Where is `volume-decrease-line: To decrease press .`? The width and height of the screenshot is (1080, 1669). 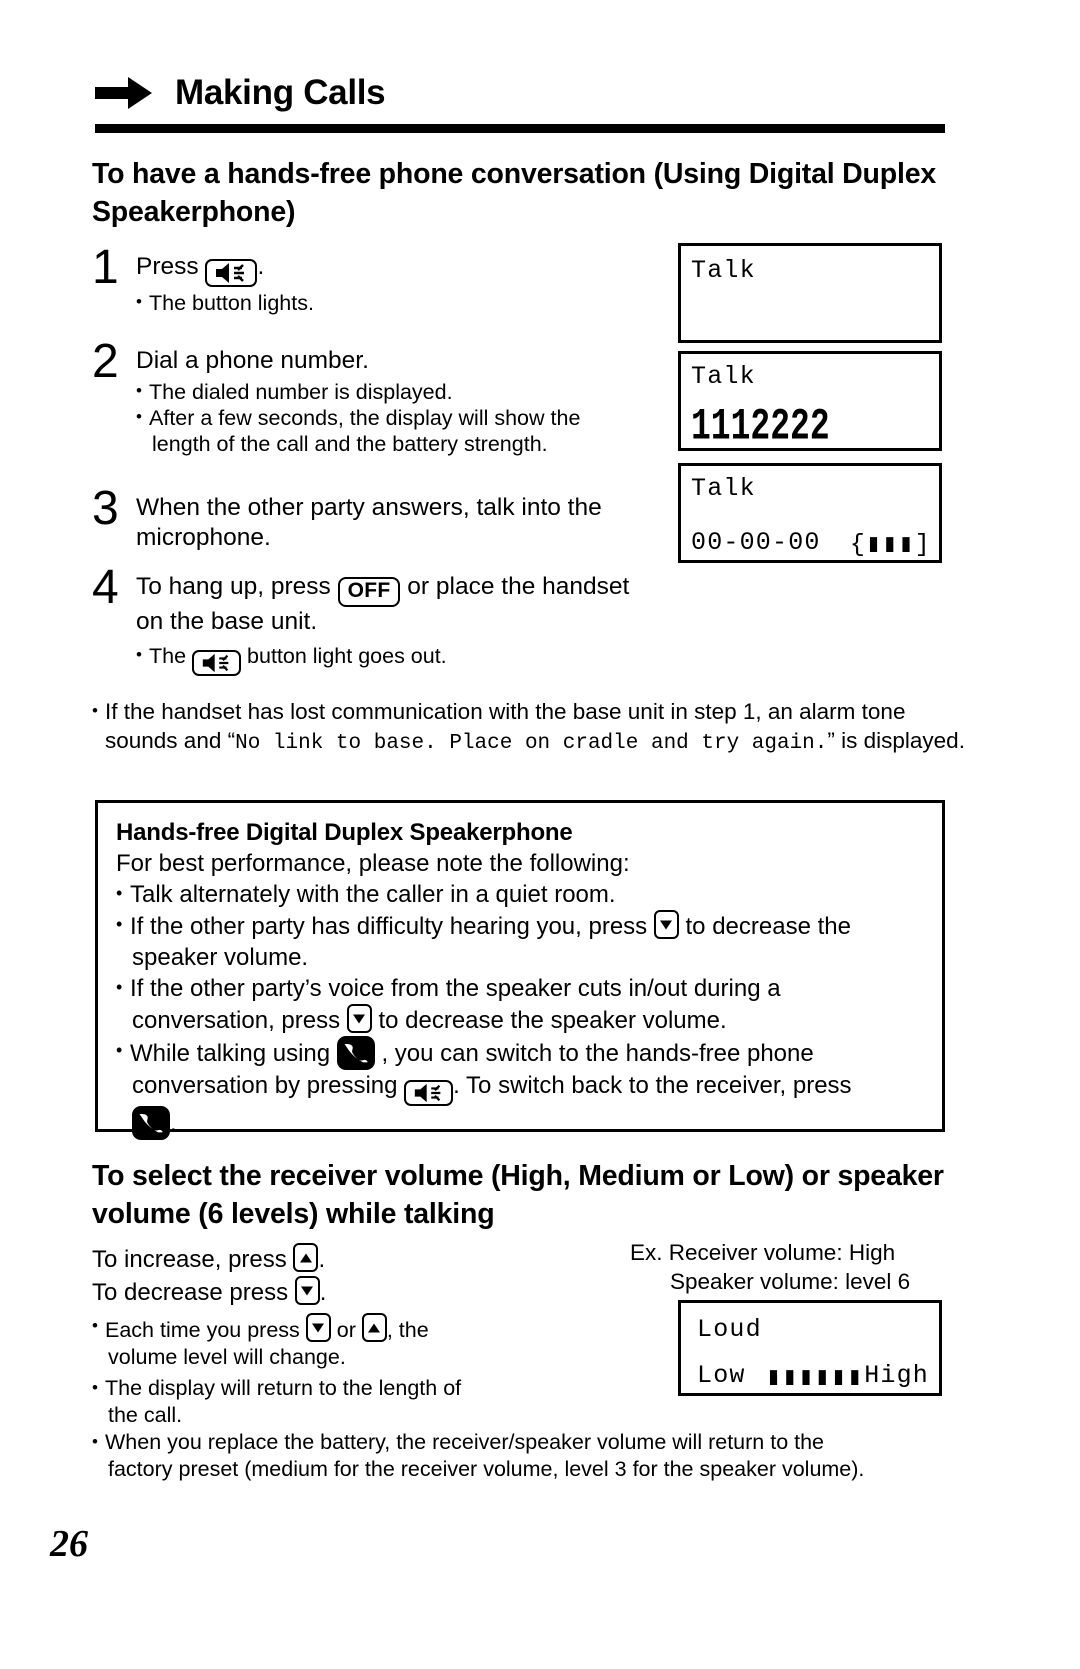 volume-decrease-line: To decrease press . is located at coordinates (362, 1292).